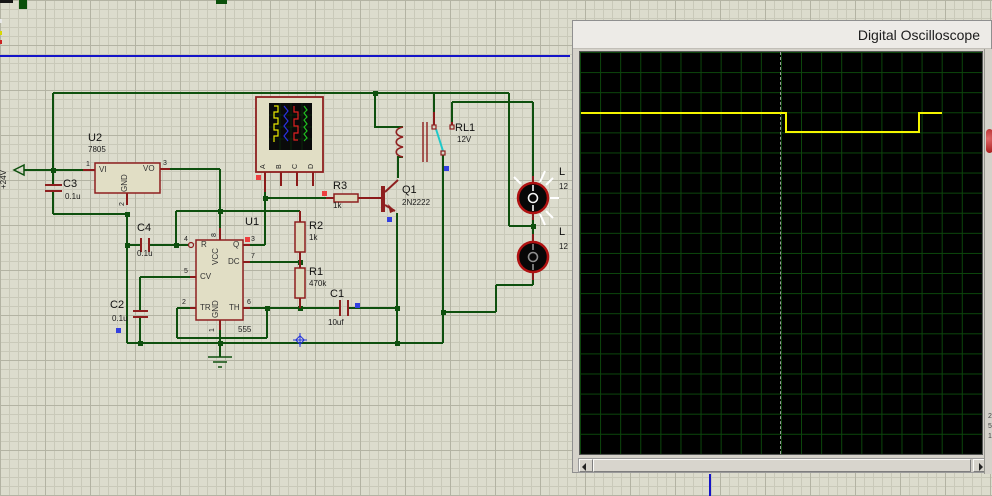  What do you see at coordinates (186, 239) in the screenshot?
I see `u1-num-4: 4` at bounding box center [186, 239].